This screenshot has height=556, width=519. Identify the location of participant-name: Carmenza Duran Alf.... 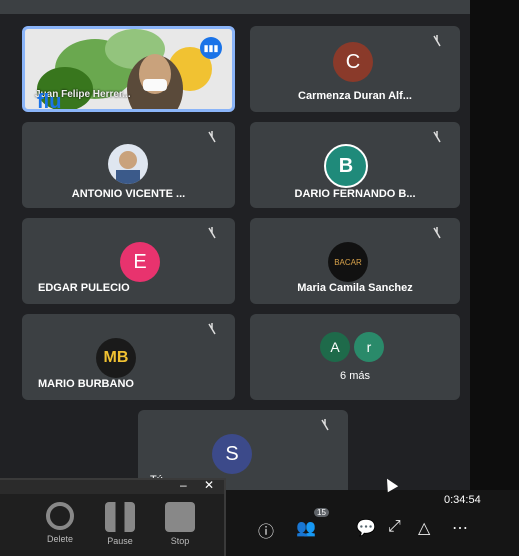
(355, 96).